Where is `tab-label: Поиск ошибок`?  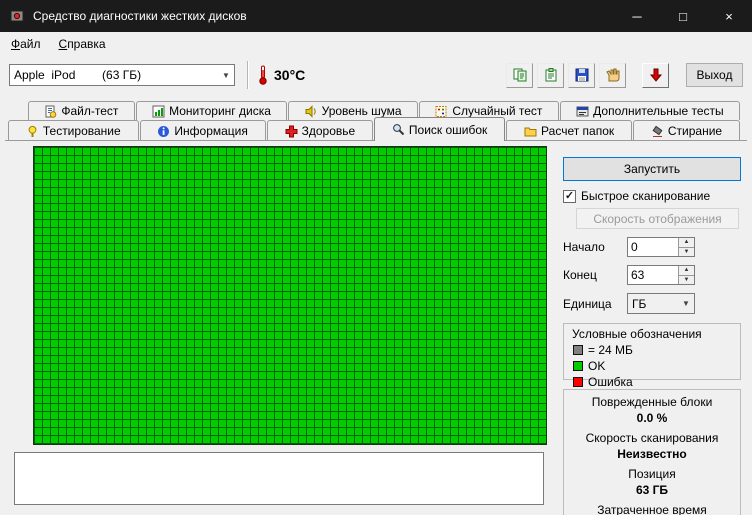 tab-label: Поиск ошибок is located at coordinates (448, 129).